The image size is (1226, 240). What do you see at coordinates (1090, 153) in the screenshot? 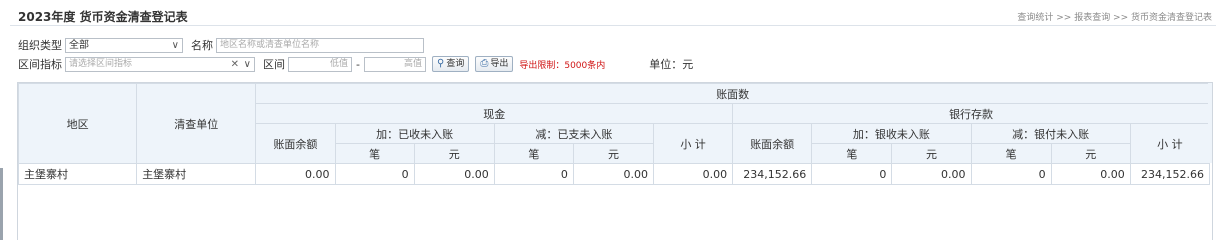
I see `header-bank-sub-yuan: 元` at bounding box center [1090, 153].